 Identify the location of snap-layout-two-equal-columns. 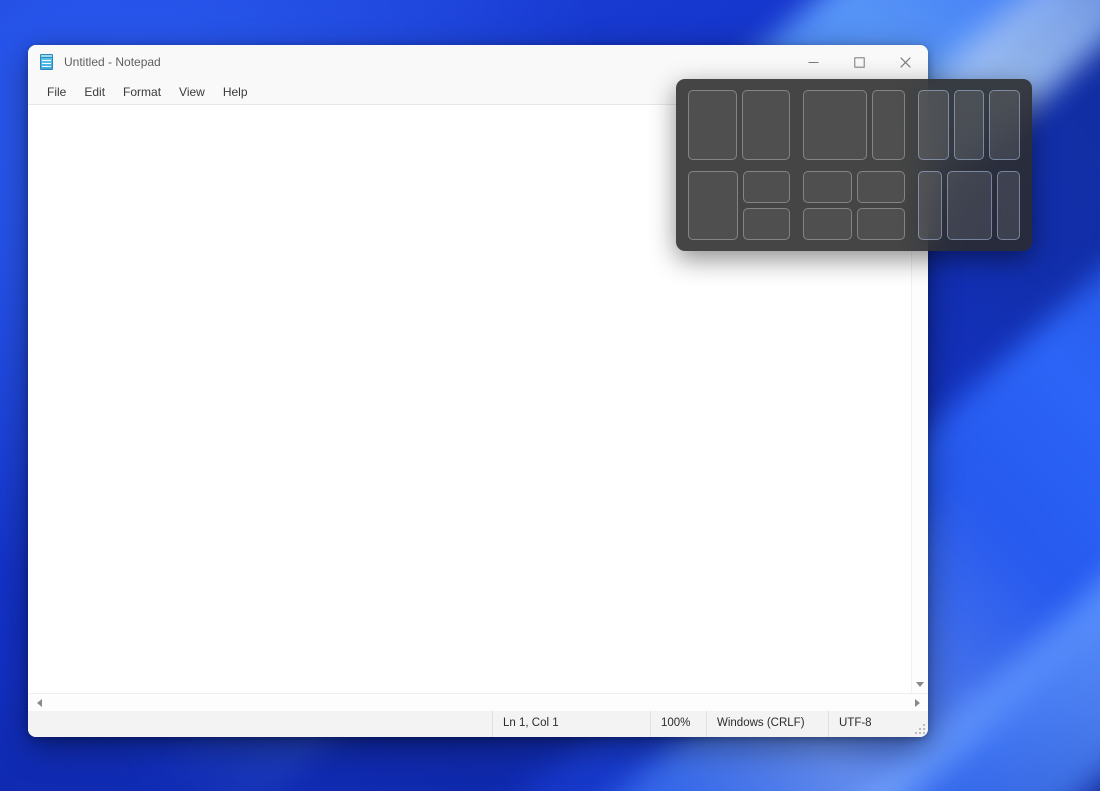
(739, 125).